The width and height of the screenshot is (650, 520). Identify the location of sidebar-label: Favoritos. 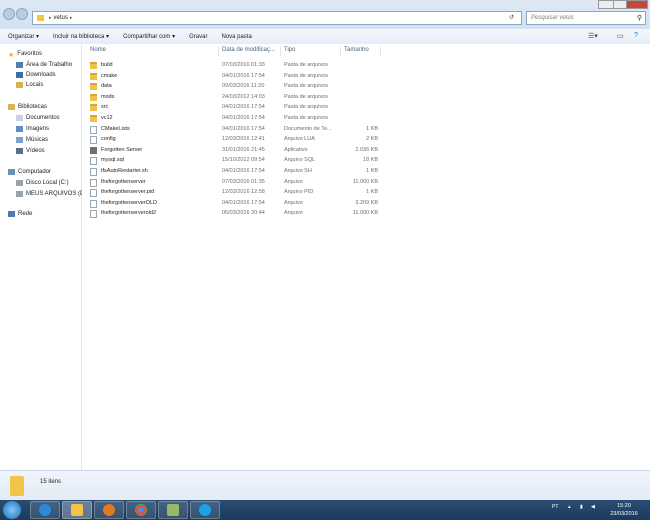
(29, 54).